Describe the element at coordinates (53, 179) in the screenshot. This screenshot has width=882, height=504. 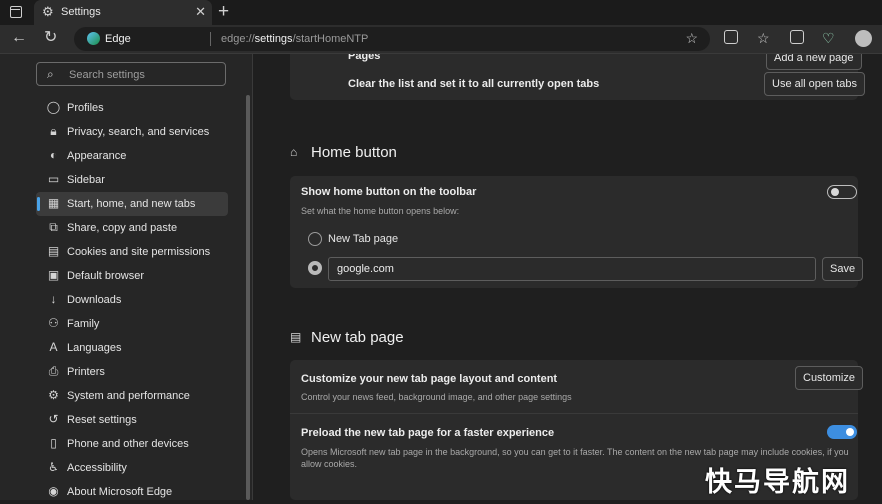
I see `sidebar-icon: ▭` at that location.